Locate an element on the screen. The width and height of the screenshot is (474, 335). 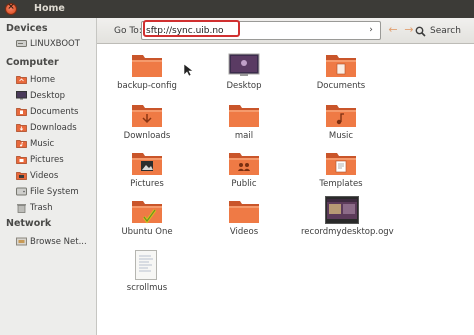
location-toolbar: Go To: › ← → Search is located at coordinates (285, 31).